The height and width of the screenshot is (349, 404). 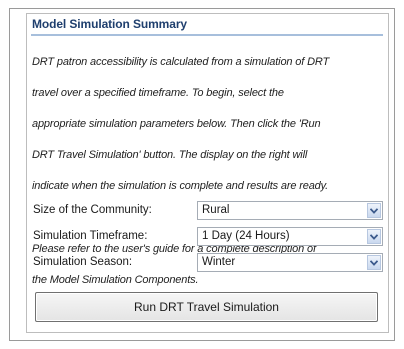 What do you see at coordinates (92, 210) in the screenshot?
I see `community-size-label: Size of the Community:` at bounding box center [92, 210].